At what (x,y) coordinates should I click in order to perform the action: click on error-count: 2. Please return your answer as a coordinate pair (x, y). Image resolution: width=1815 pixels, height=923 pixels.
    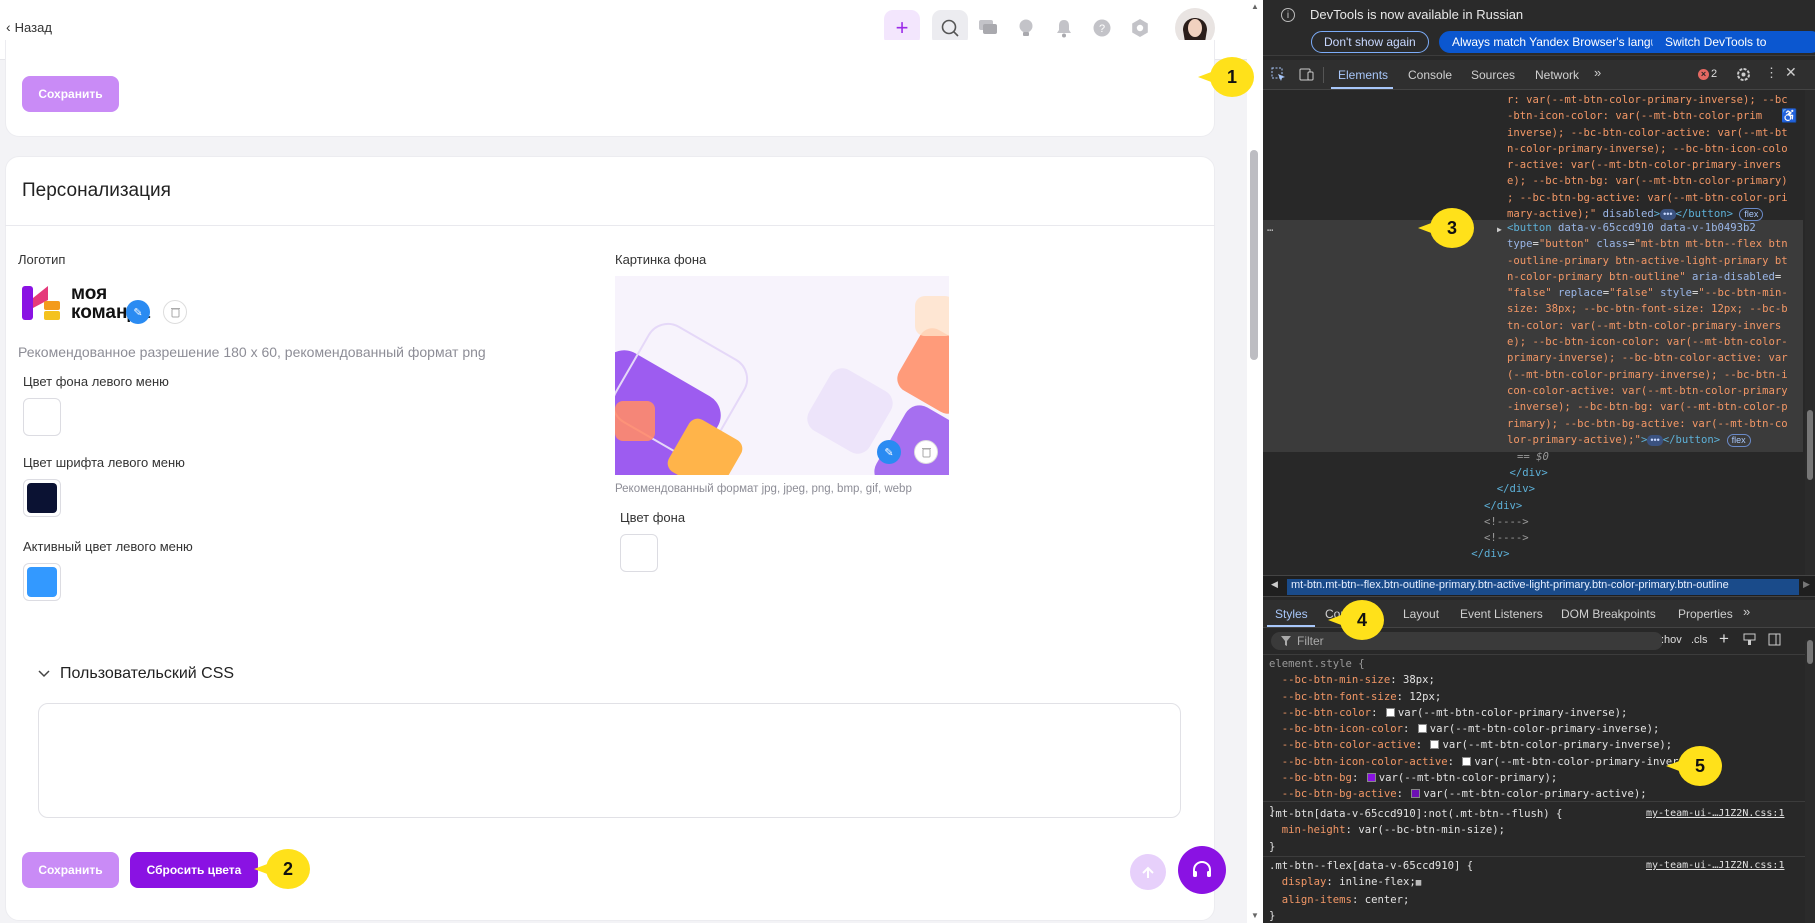
    Looking at the image, I should click on (1714, 74).